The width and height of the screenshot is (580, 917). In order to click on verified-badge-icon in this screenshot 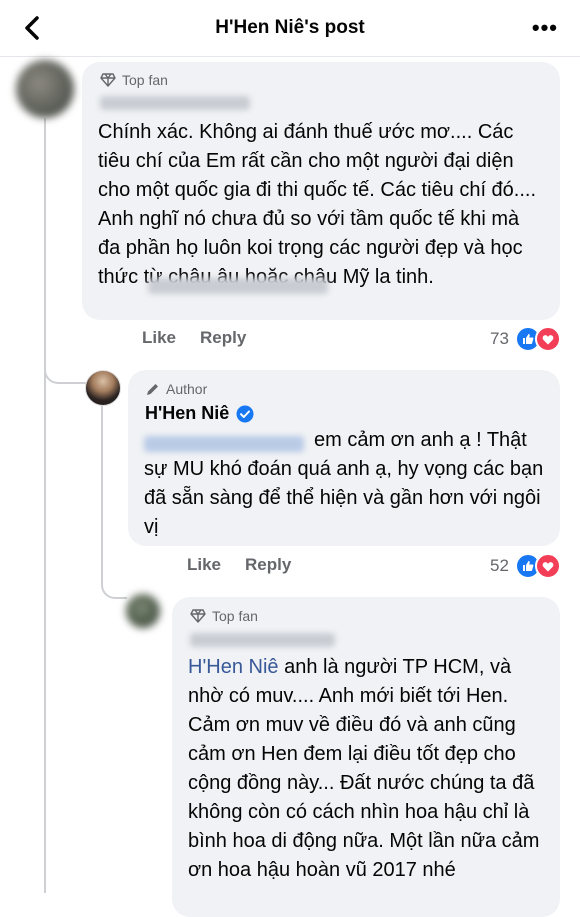, I will do `click(245, 413)`.